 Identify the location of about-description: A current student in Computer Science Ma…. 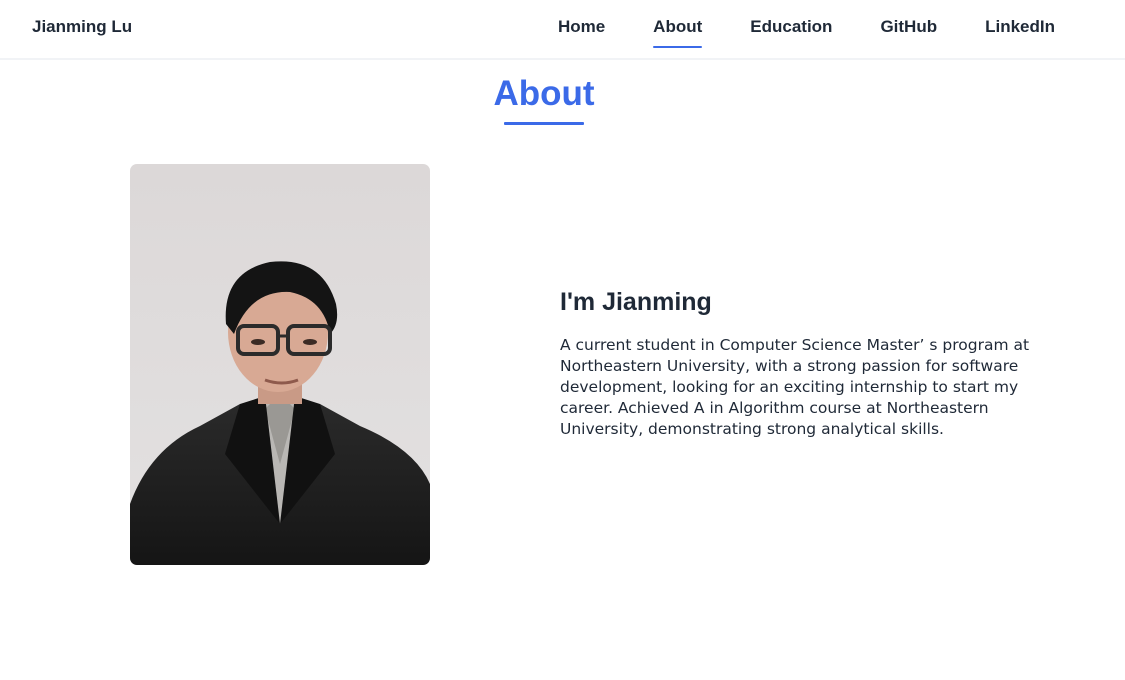
(795, 387).